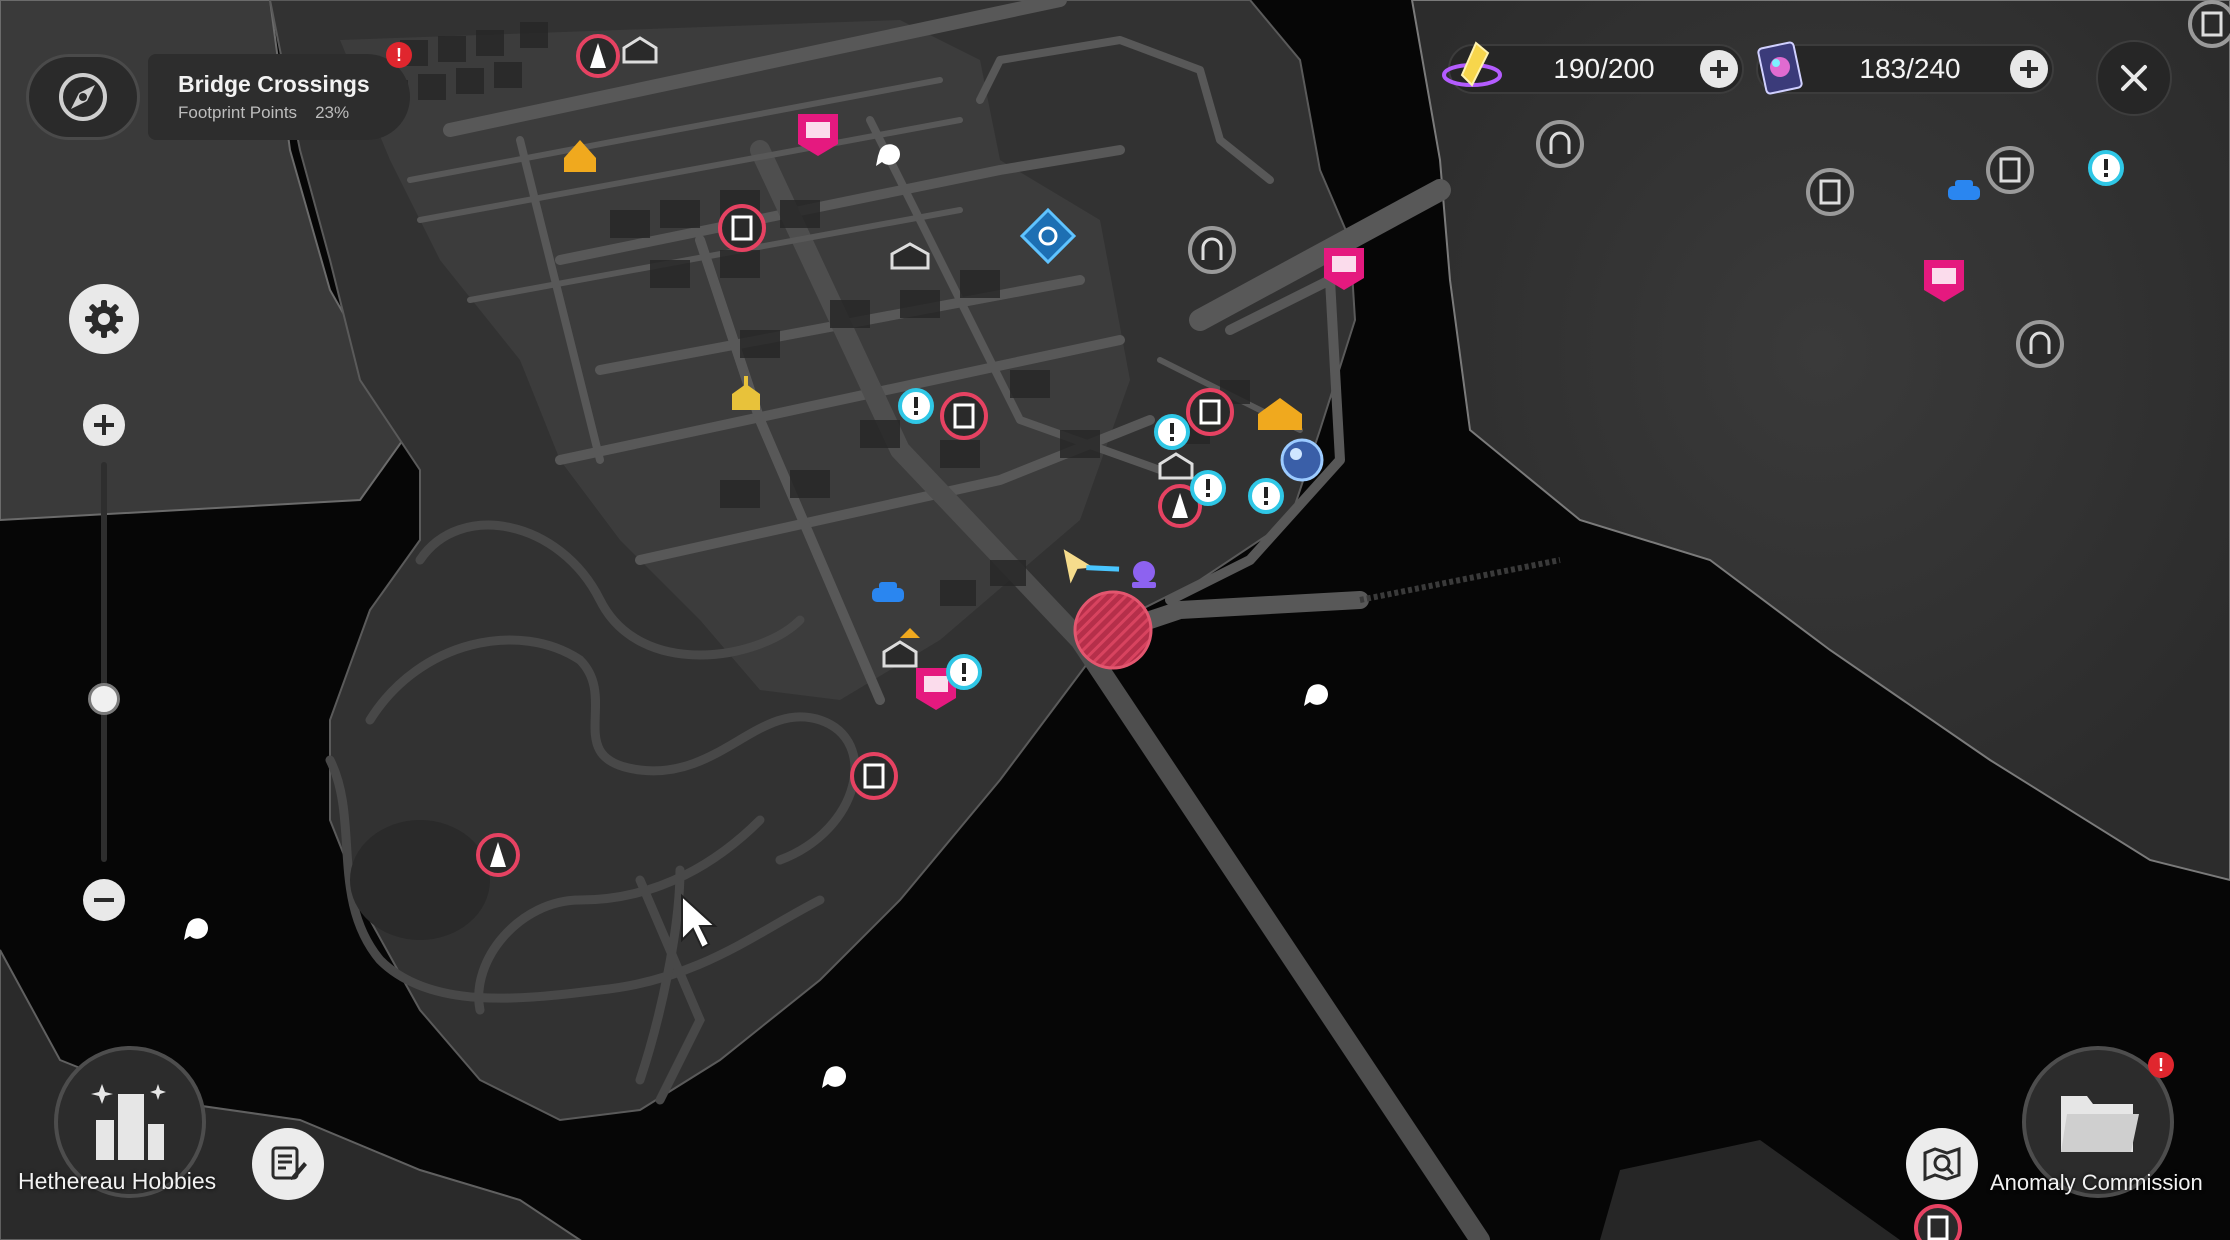  I want to click on notes-button, so click(288, 1164).